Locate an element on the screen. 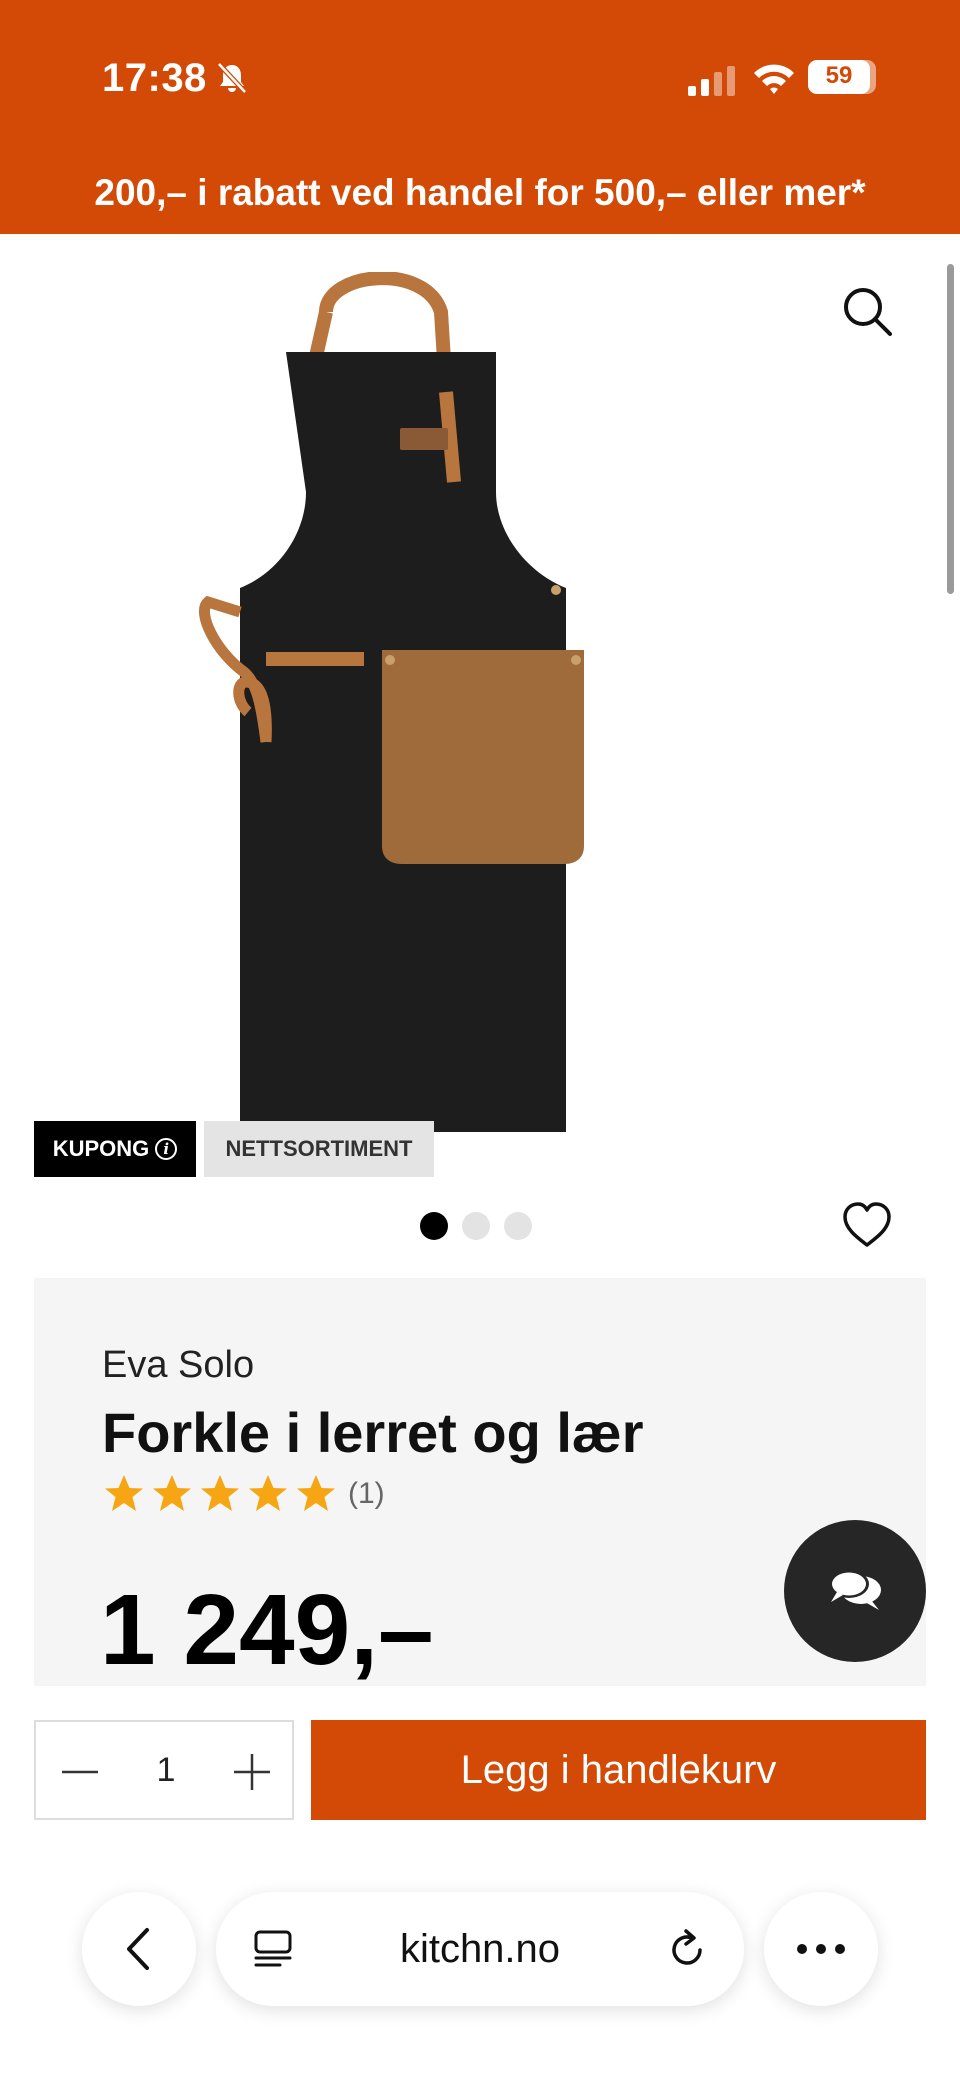 The width and height of the screenshot is (960, 2087). review-count: (1) is located at coordinates (366, 1494).